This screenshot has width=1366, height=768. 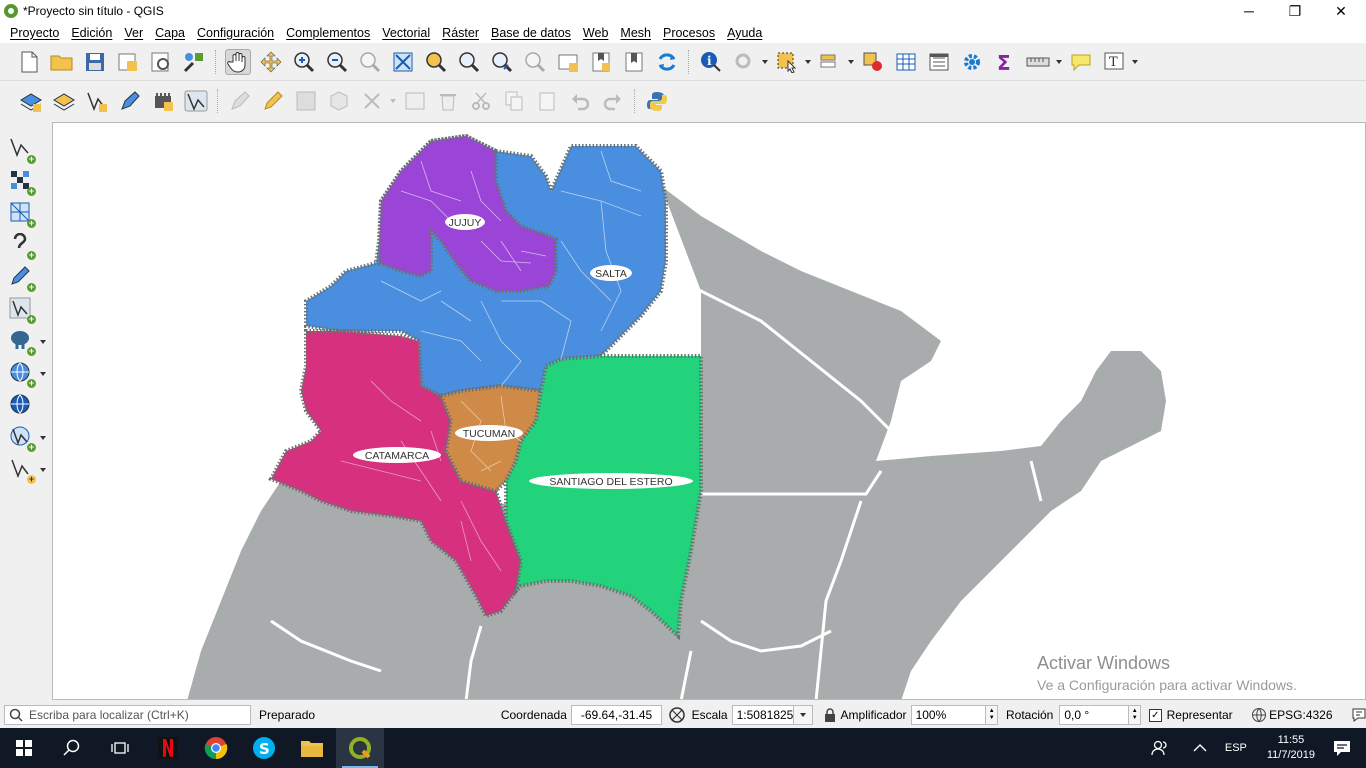 What do you see at coordinates (406, 33) in the screenshot?
I see `menu-vectorial: Vectorial` at bounding box center [406, 33].